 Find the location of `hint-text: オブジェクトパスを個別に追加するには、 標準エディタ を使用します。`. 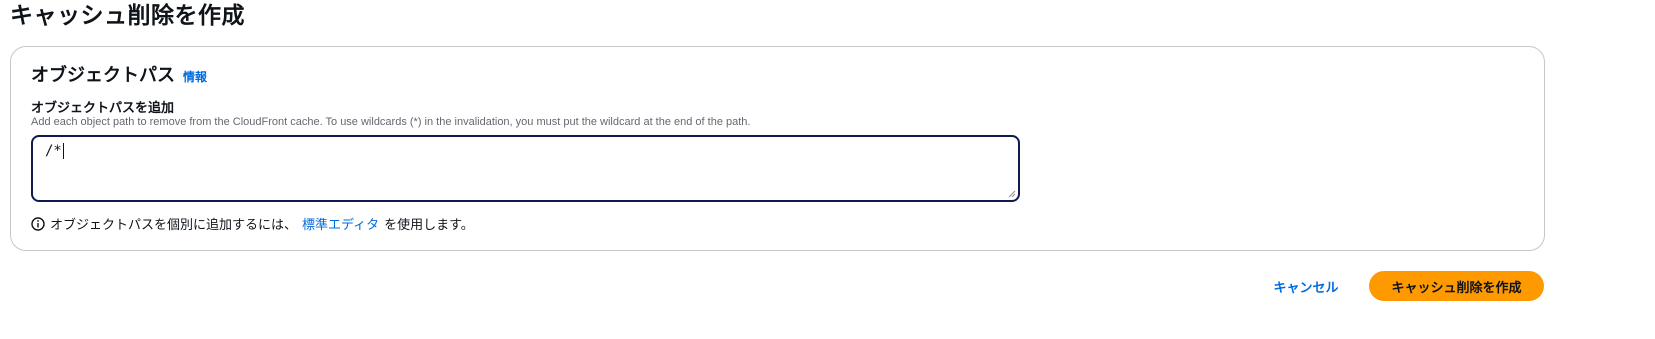

hint-text: オブジェクトパスを個別に追加するには、 標準エディタ を使用します。 is located at coordinates (252, 223).